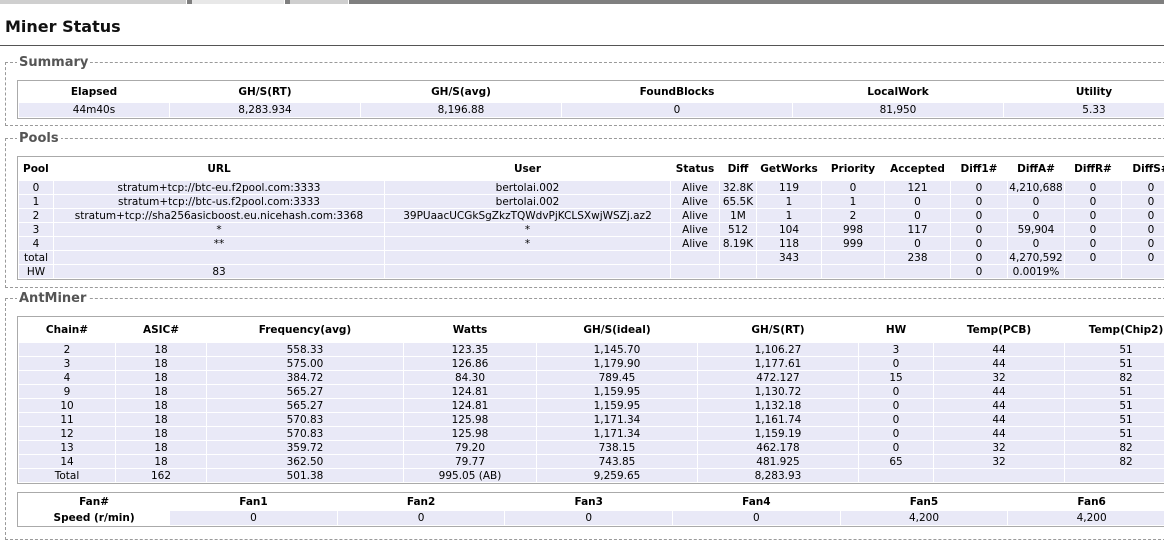 The image size is (1164, 540). I want to click on antminer-header: Frequency(avg), so click(305, 330).